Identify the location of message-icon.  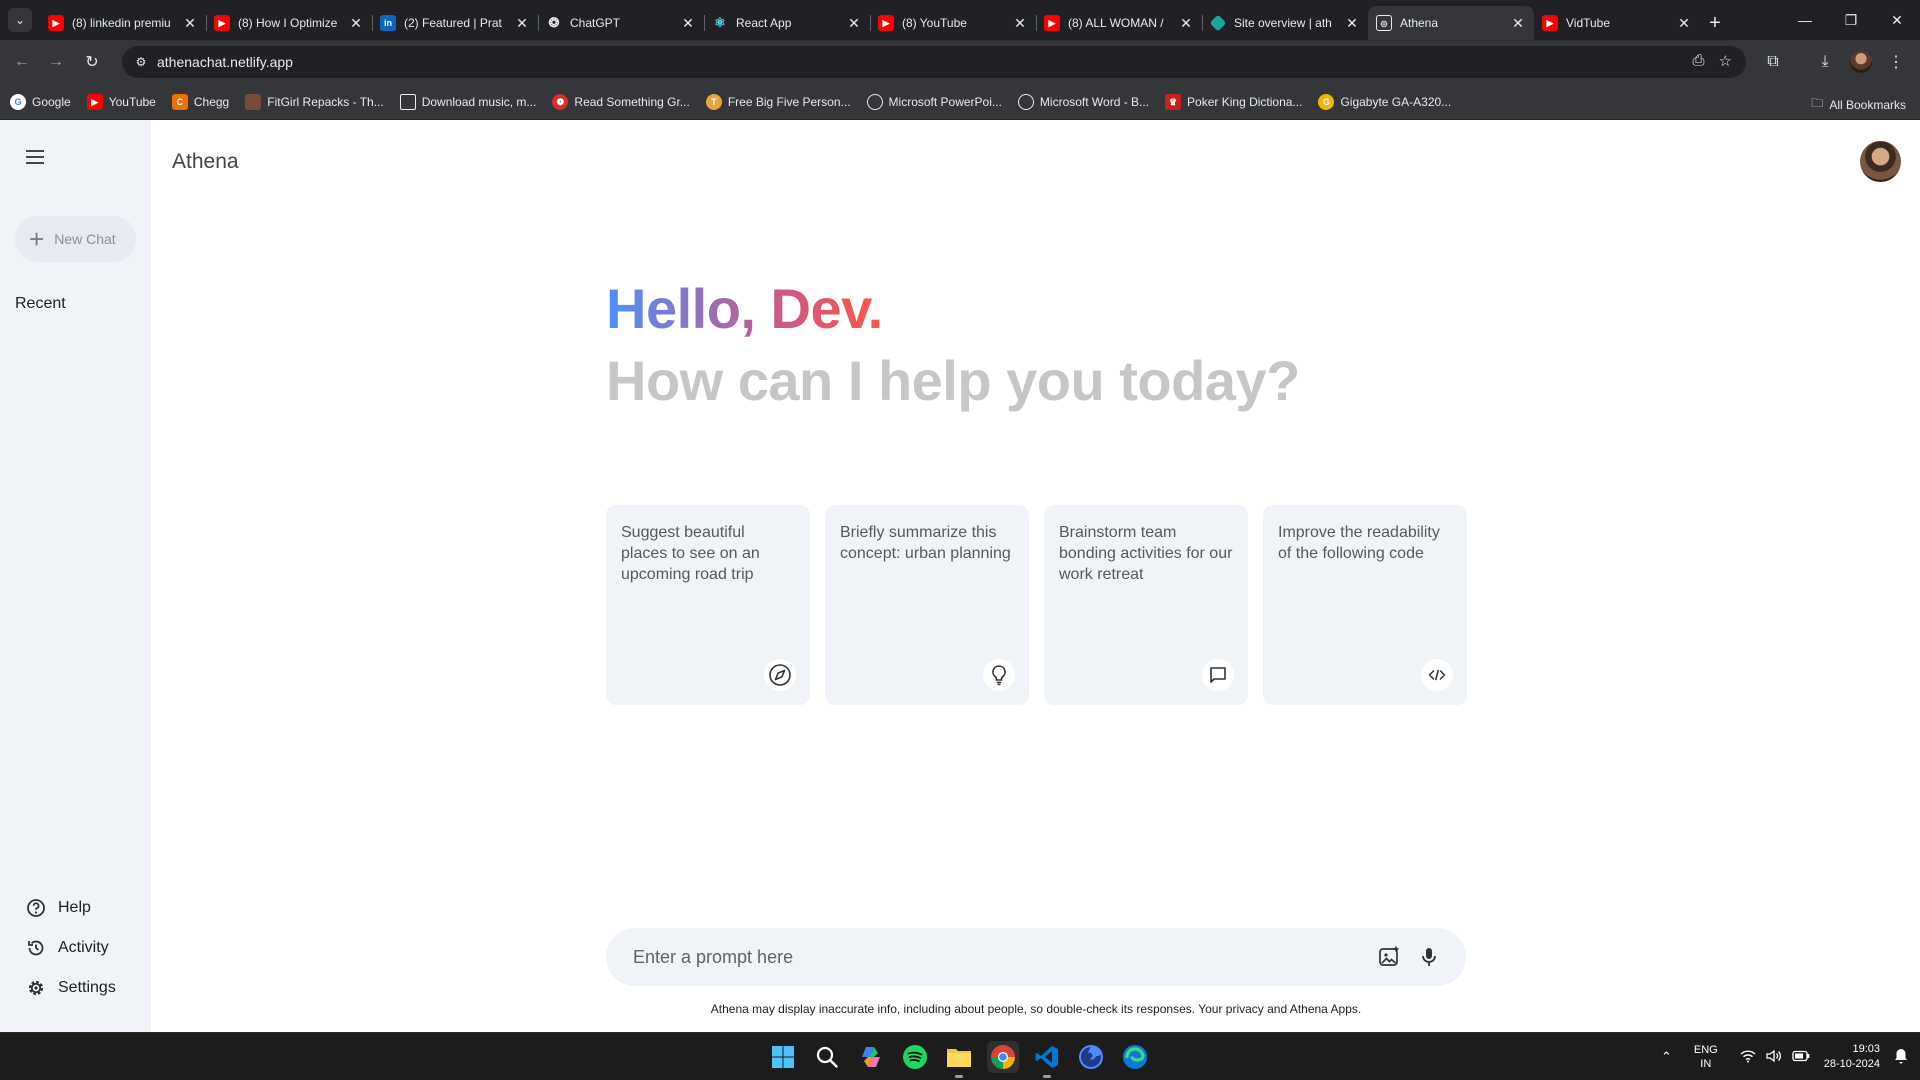
(1218, 675).